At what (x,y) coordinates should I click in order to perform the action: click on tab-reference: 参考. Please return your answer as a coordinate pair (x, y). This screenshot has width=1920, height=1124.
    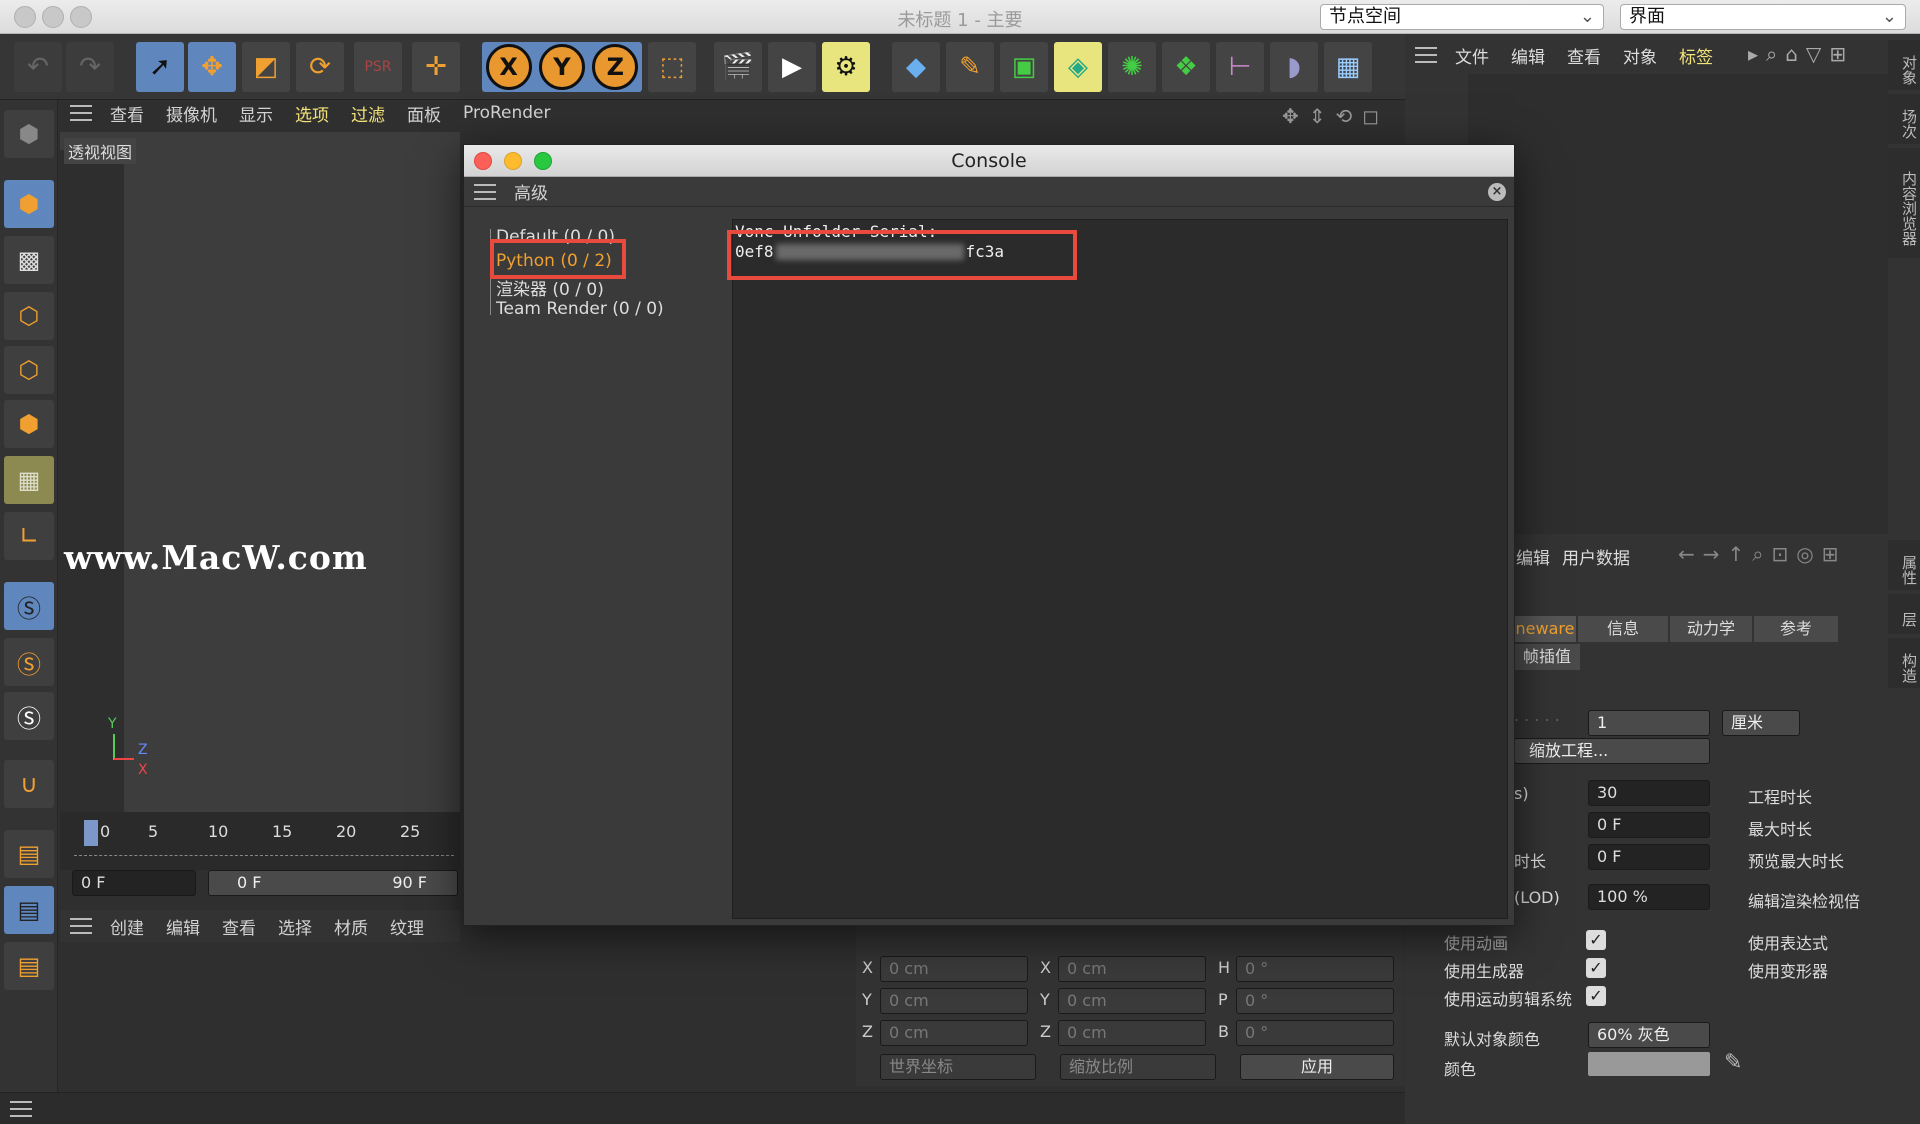
    Looking at the image, I should click on (1796, 629).